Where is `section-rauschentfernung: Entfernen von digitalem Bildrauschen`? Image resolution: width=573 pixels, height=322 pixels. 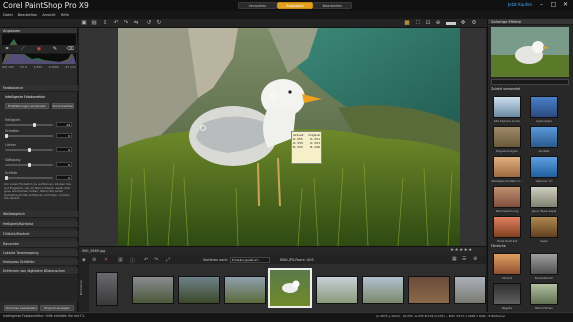
section-rauschentfernung: Entfernen von digitalem Bildrauschen is located at coordinates (39, 271).